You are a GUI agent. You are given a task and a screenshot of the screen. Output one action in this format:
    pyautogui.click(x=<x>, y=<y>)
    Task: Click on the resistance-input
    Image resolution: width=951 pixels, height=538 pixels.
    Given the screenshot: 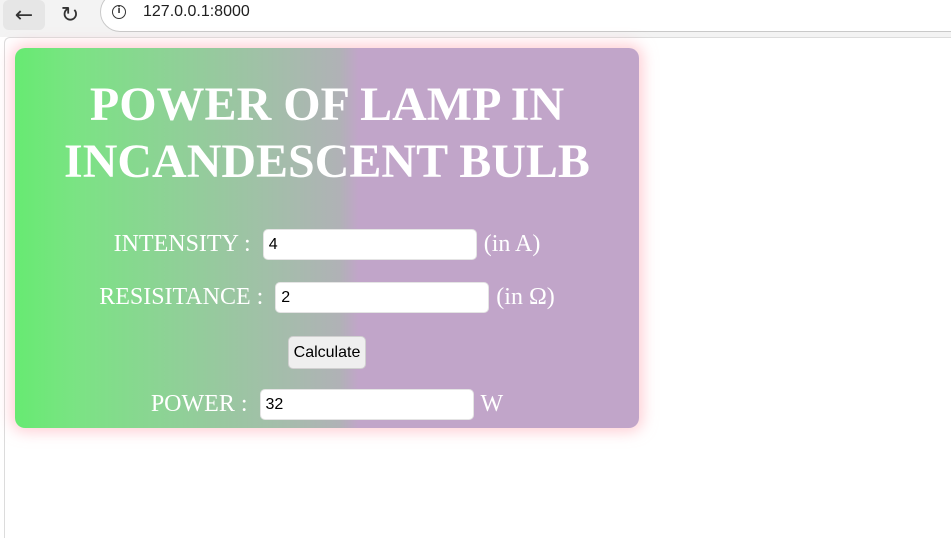 What is the action you would take?
    pyautogui.click(x=382, y=297)
    